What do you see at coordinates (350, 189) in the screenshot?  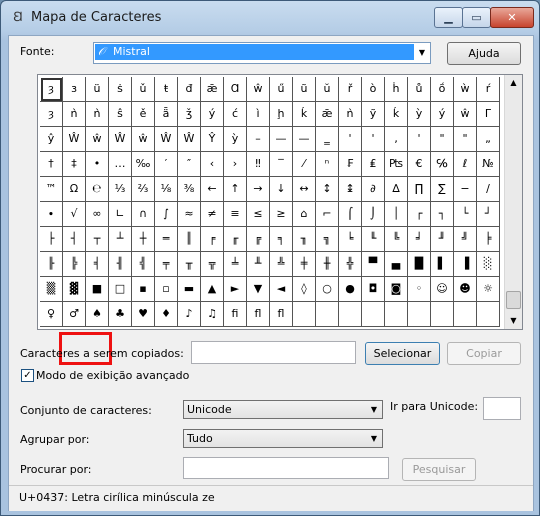 I see `character-cell: ↨` at bounding box center [350, 189].